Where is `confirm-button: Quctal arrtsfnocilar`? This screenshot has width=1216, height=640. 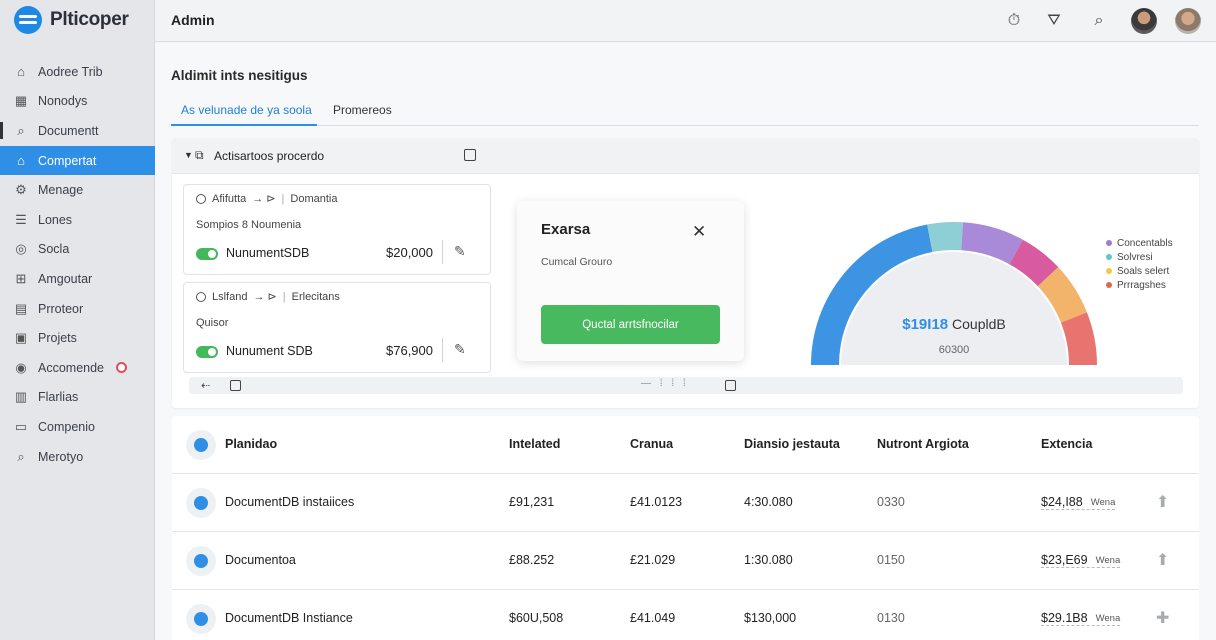 confirm-button: Quctal arrtsfnocilar is located at coordinates (630, 324).